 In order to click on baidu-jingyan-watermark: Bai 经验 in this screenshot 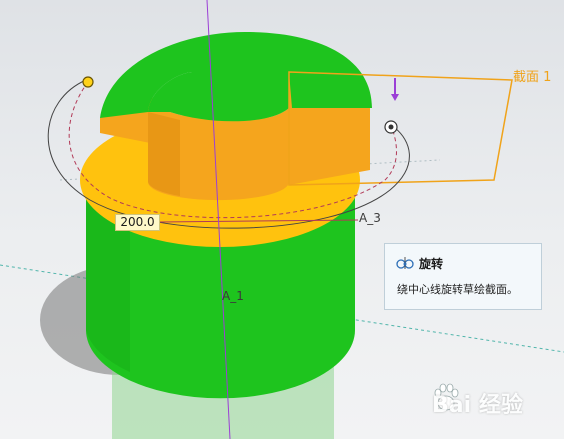, I will do `click(494, 403)`.